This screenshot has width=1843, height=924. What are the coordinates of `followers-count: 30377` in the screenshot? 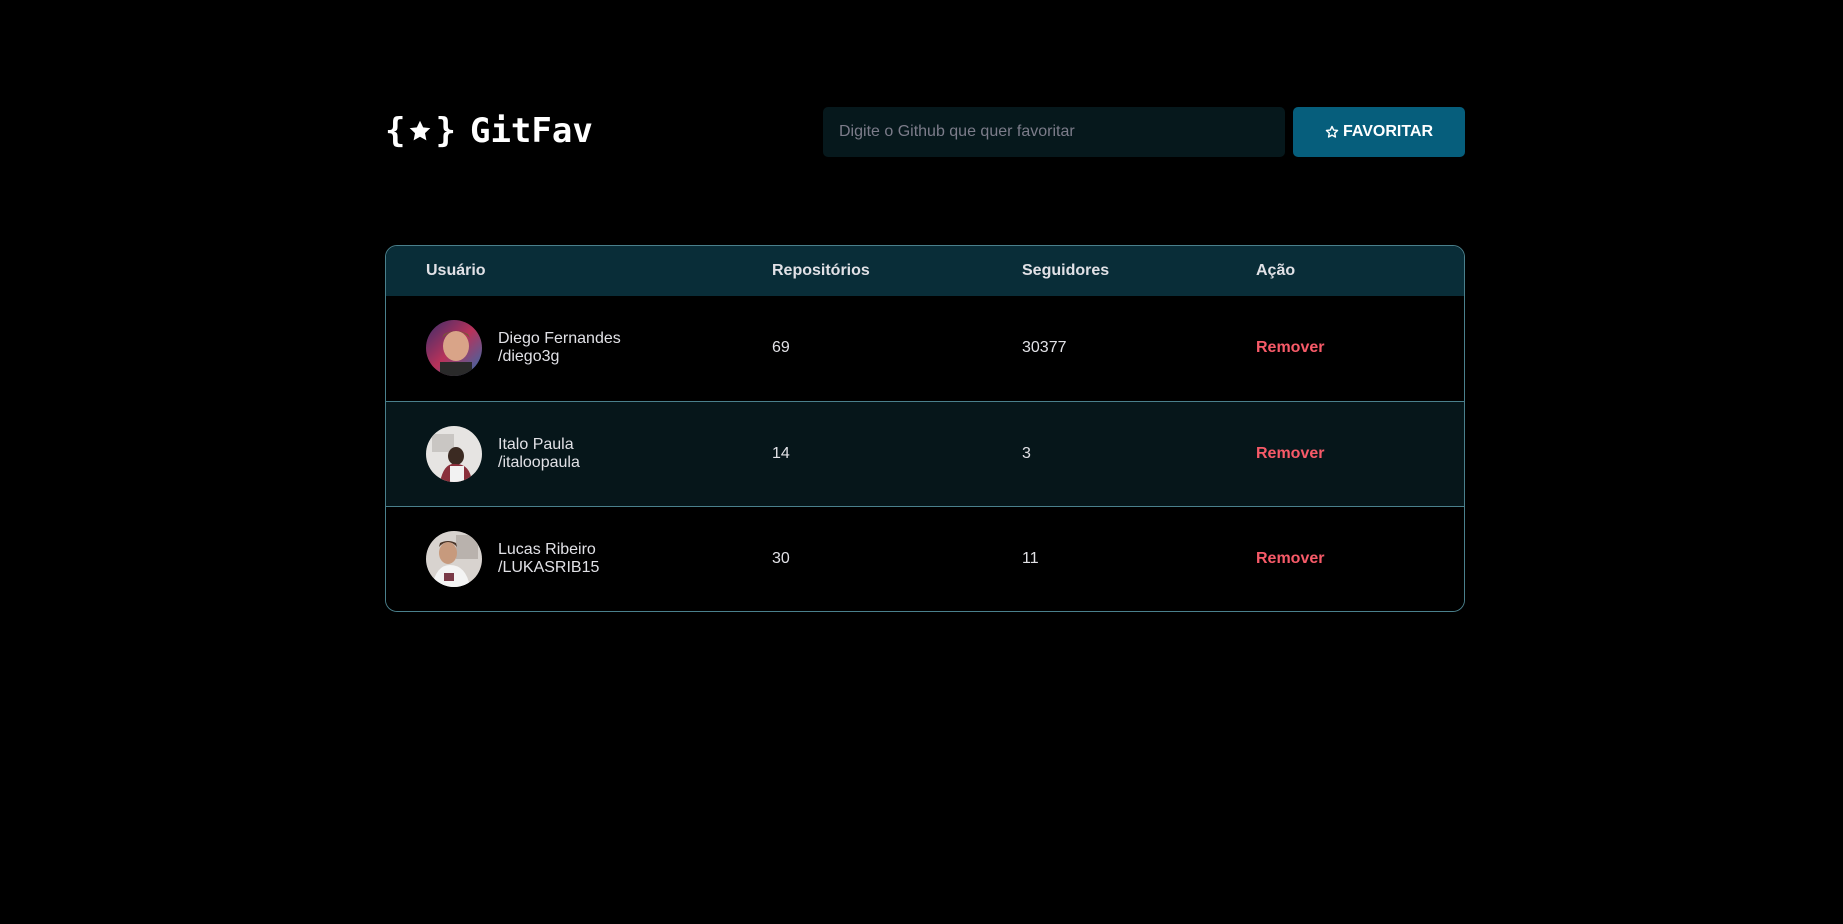 It's located at (1044, 348).